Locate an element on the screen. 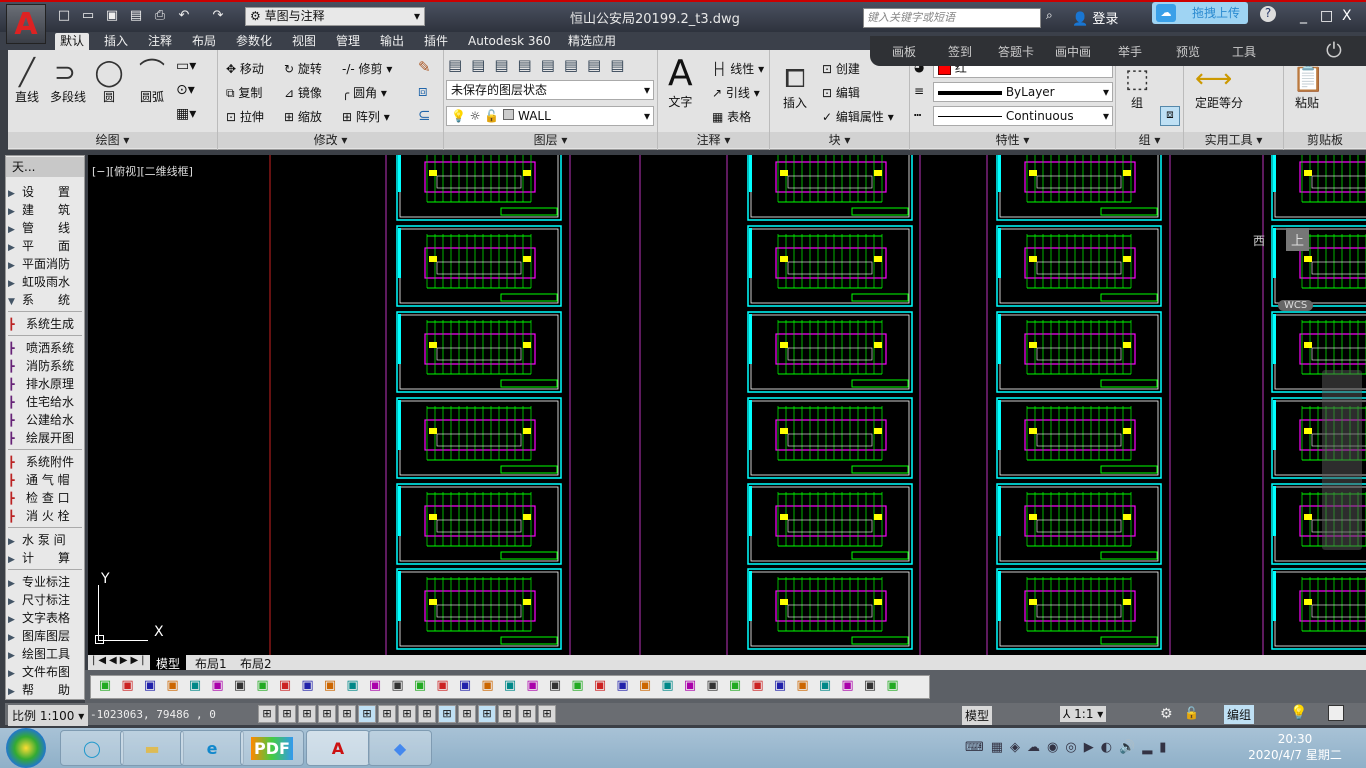 This screenshot has height=768, width=1366. panel-item: ▼ 系 统 is located at coordinates (45, 300).